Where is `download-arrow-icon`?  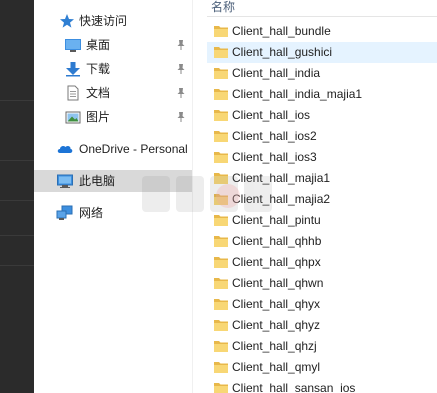
download-arrow-icon is located at coordinates (73, 69).